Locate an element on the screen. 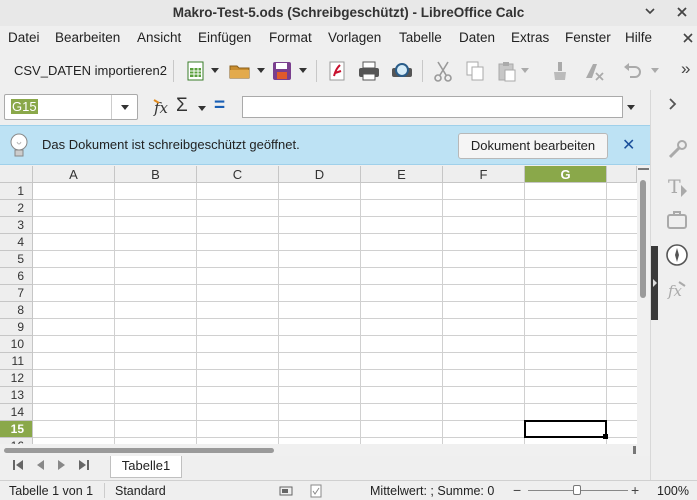 This screenshot has height=500, width=697. menu-vorlagen: Vorlagen is located at coordinates (354, 37).